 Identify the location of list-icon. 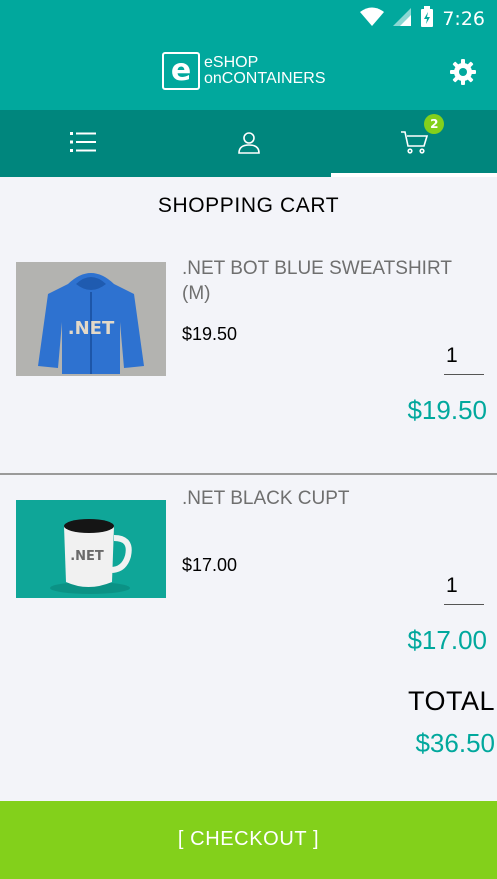
(82, 144).